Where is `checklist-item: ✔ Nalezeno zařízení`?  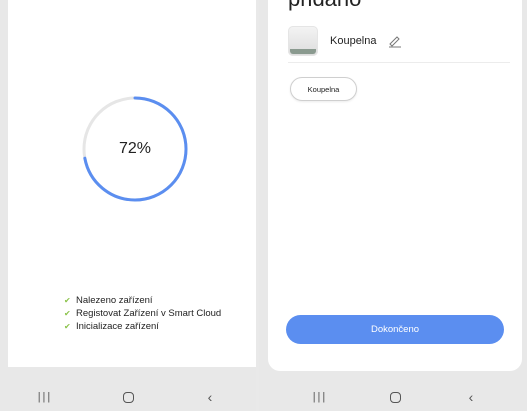
checklist-item: ✔ Nalezeno zařízení is located at coordinates (142, 300).